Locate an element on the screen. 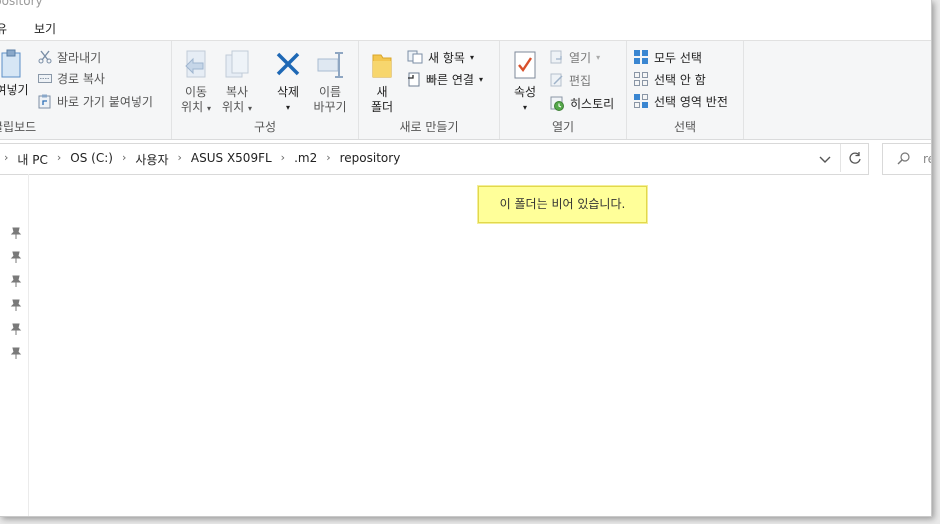  easy-access-button: 빠른 연결 ▾ is located at coordinates (445, 79).